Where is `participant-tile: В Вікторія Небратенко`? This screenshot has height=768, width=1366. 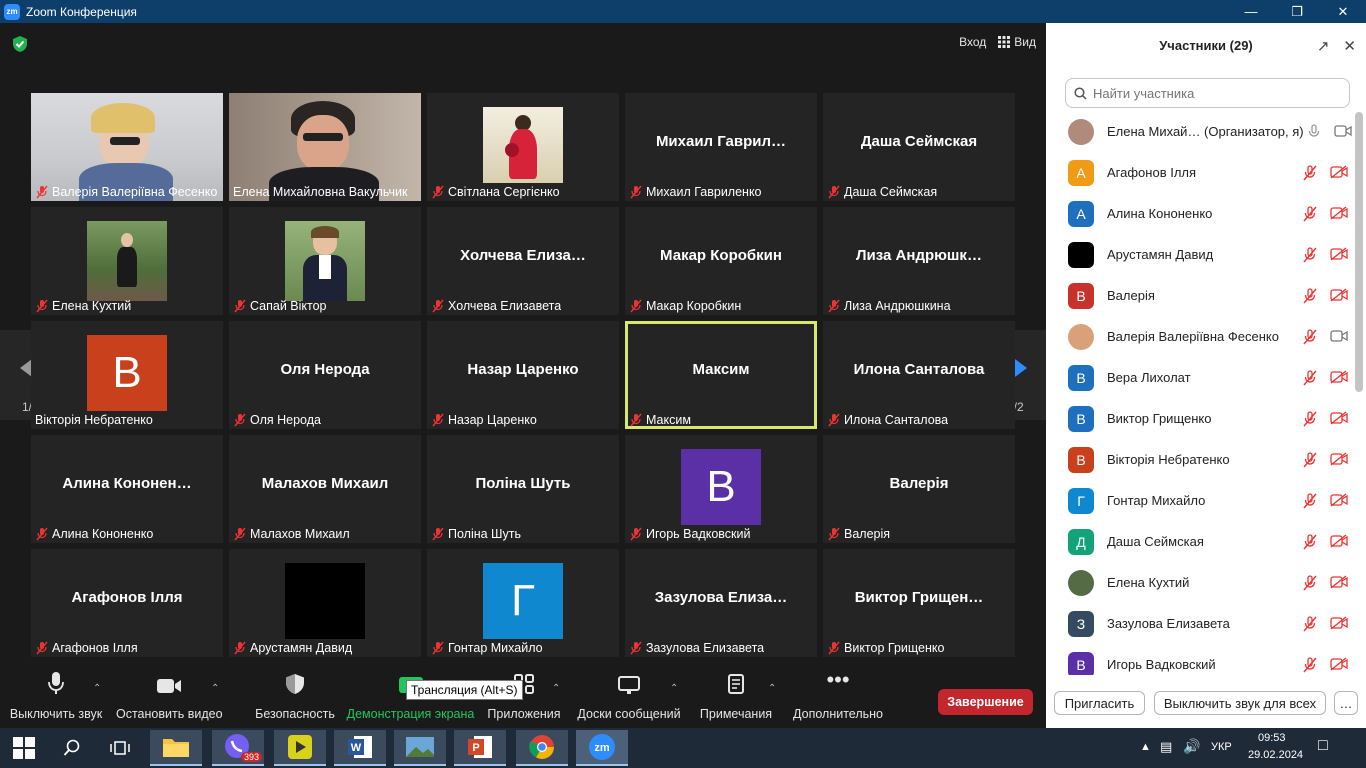
participant-tile: В Вікторія Небратенко is located at coordinates (127, 375).